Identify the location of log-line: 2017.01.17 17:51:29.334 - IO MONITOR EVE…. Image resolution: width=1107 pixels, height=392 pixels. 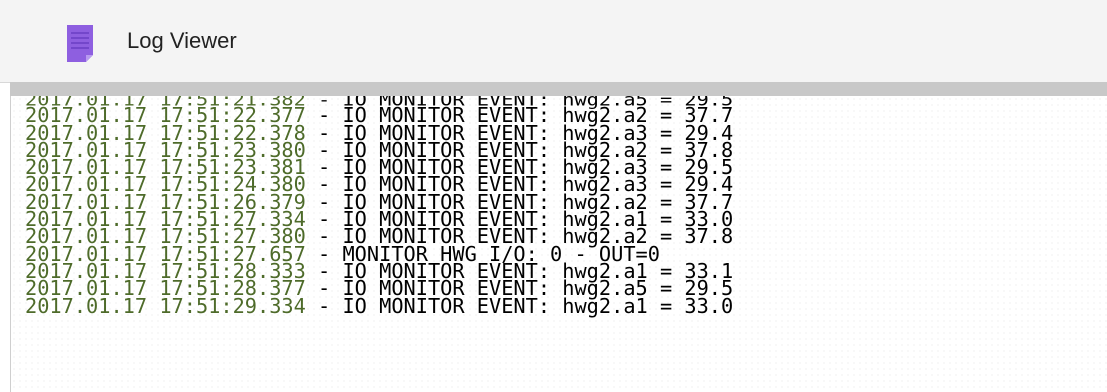
(379, 305).